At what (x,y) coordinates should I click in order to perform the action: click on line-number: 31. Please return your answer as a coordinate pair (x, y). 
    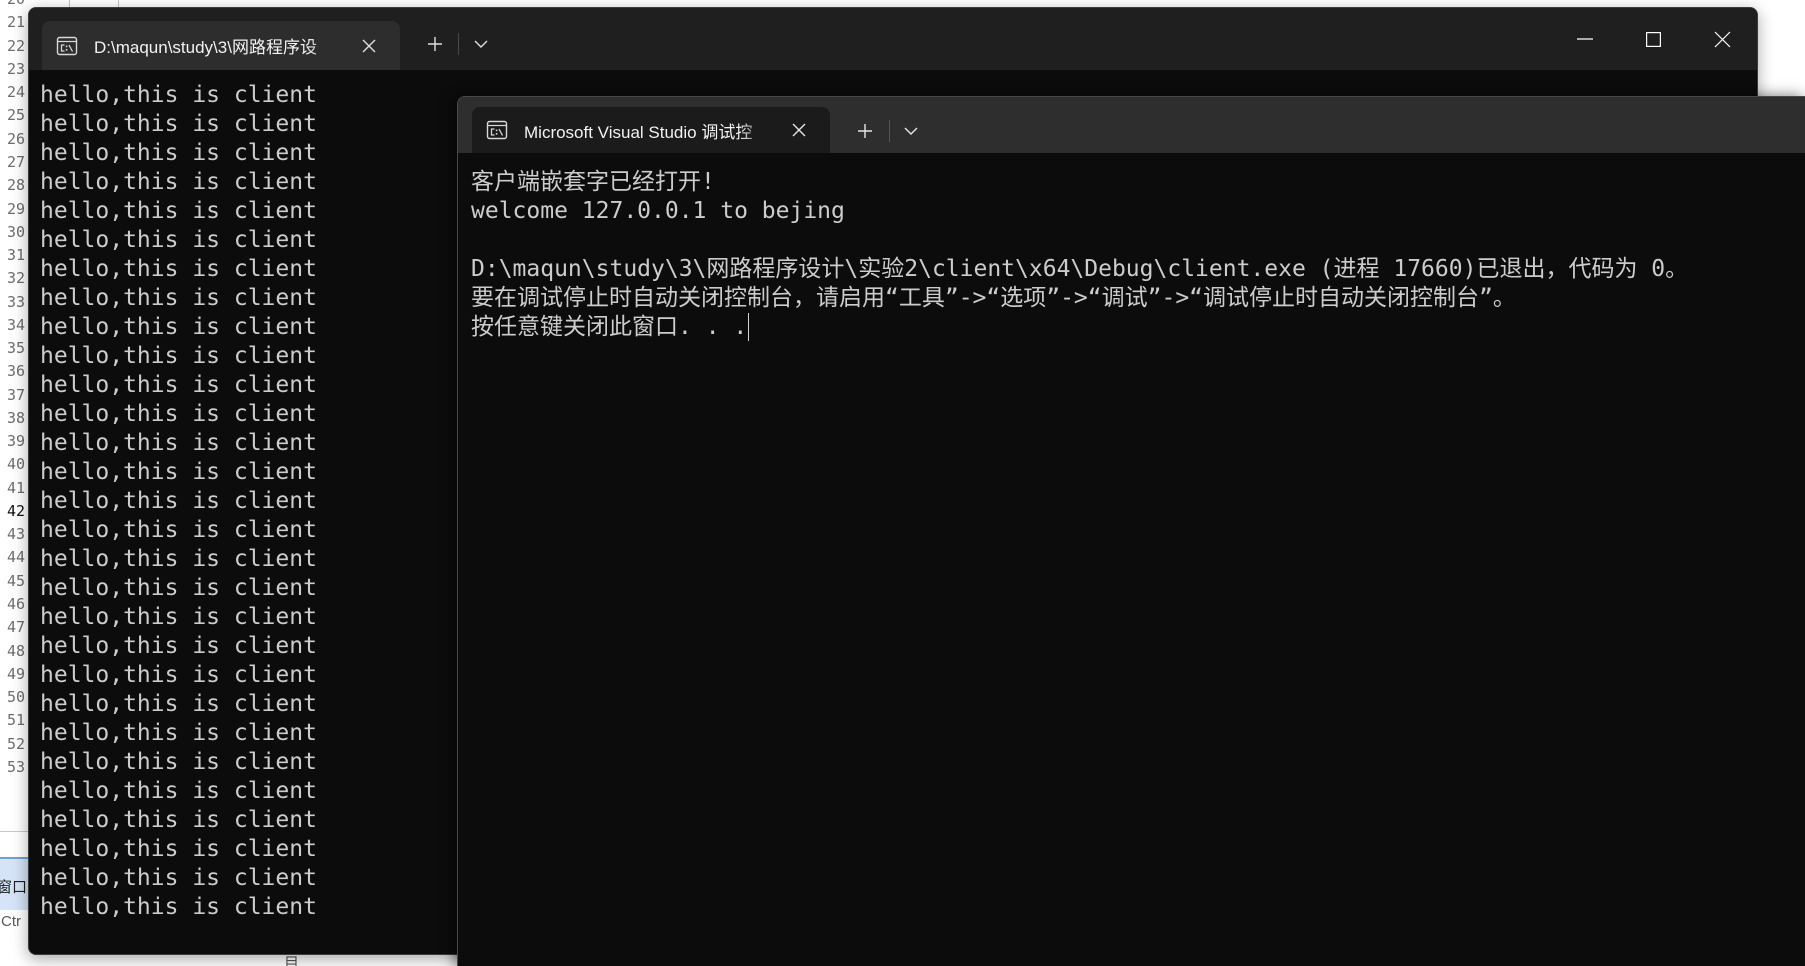
    Looking at the image, I should click on (15, 255).